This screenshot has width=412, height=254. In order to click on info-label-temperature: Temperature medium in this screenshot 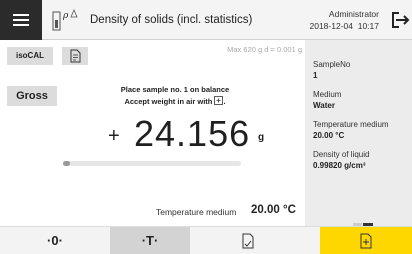, I will do `click(351, 124)`.